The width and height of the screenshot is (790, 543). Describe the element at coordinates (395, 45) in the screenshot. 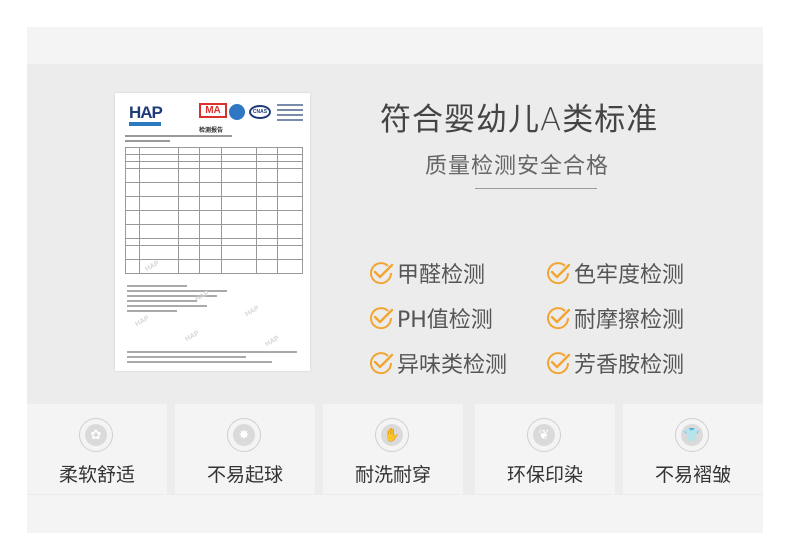

I see `top-band` at that location.